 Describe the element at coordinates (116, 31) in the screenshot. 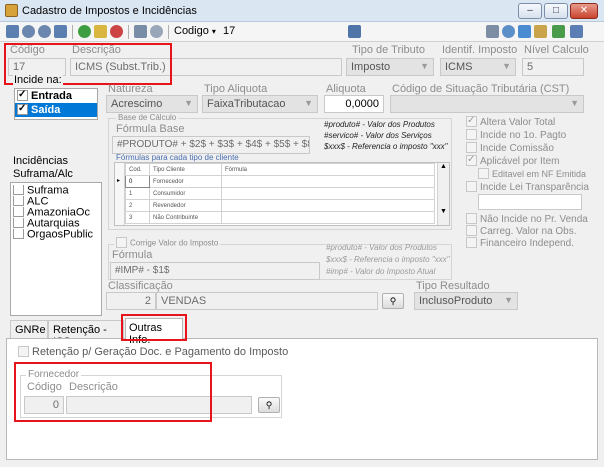

I see `delete-icon` at that location.